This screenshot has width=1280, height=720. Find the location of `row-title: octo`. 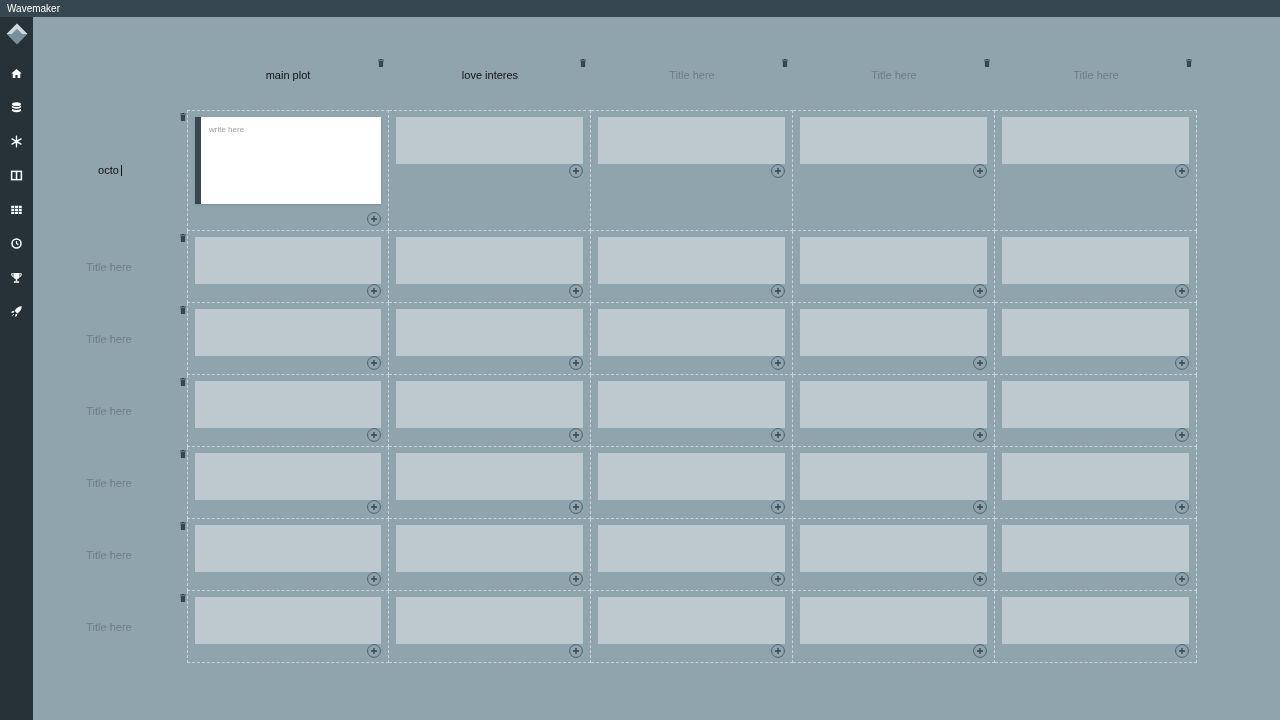

row-title: octo is located at coordinates (110, 170).